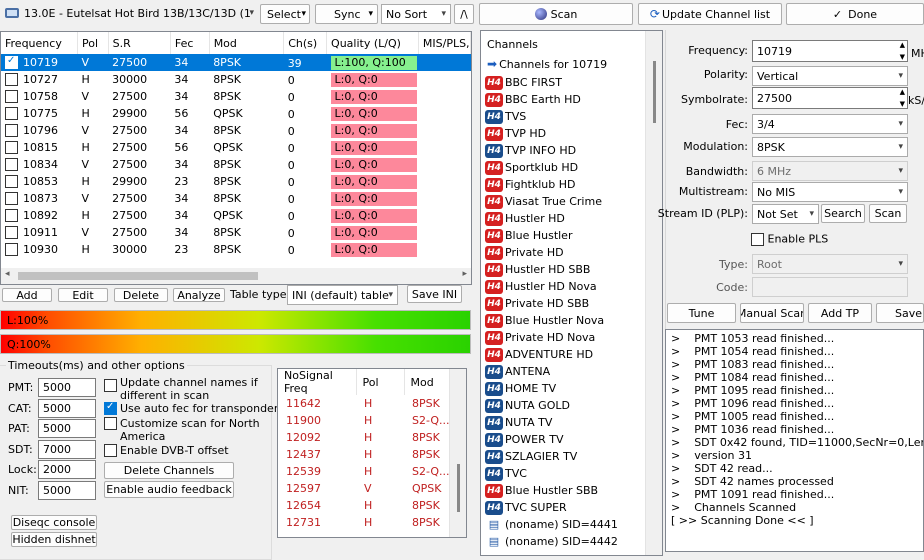 This screenshot has width=924, height=560. Describe the element at coordinates (199, 295) in the screenshot. I see `analyze-button: Analyze` at that location.